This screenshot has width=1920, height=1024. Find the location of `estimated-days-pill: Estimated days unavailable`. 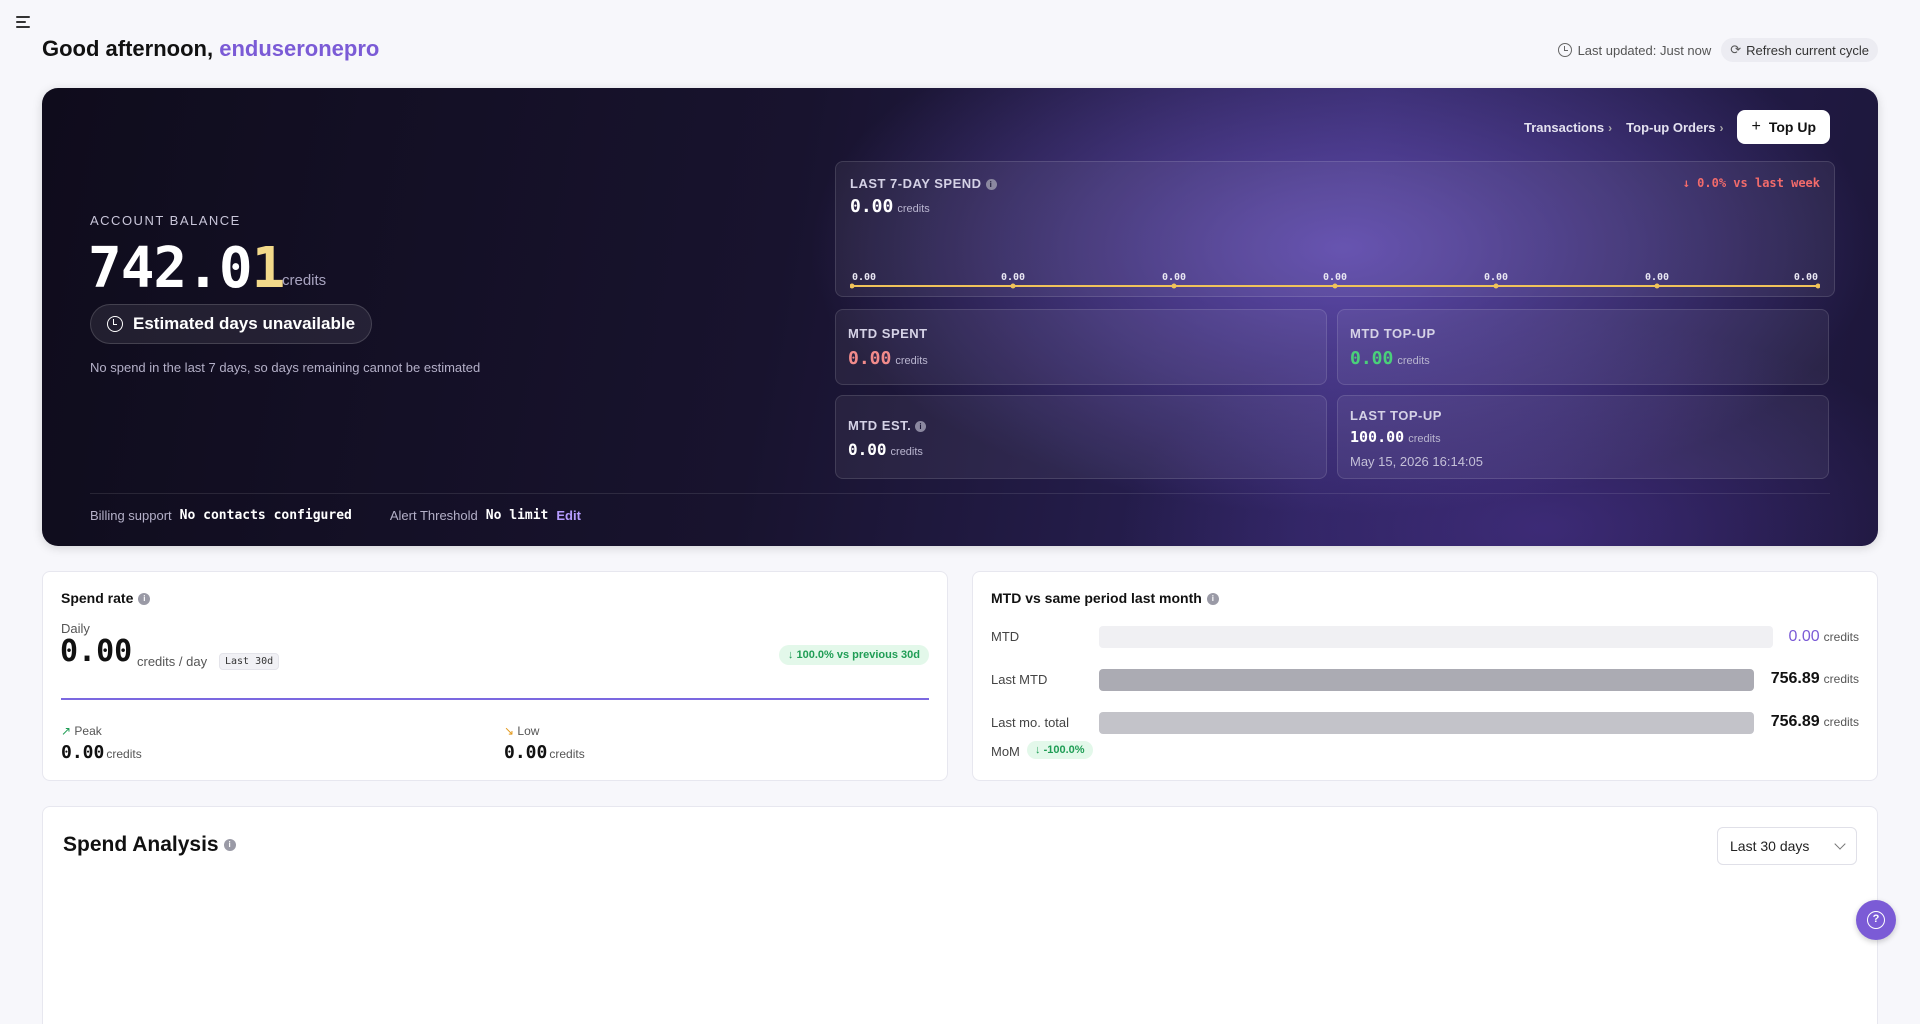

estimated-days-pill: Estimated days unavailable is located at coordinates (231, 324).